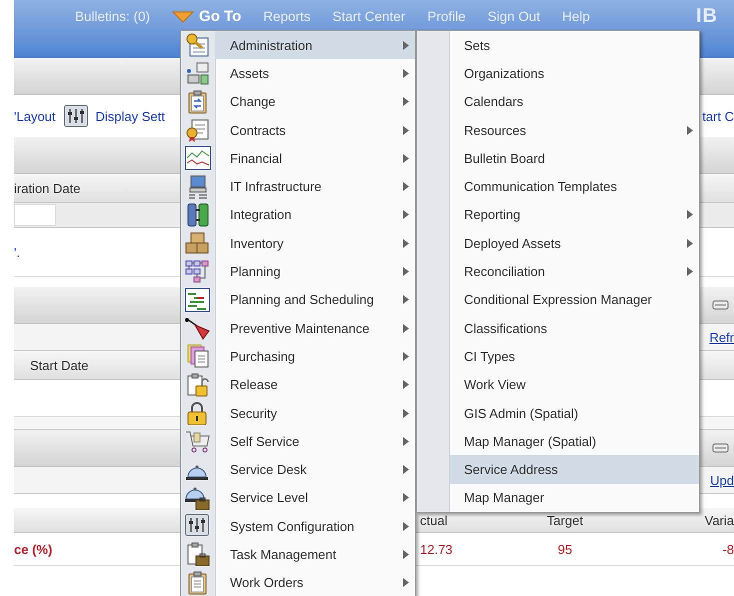  I want to click on menu-item: Service Desk, so click(315, 469).